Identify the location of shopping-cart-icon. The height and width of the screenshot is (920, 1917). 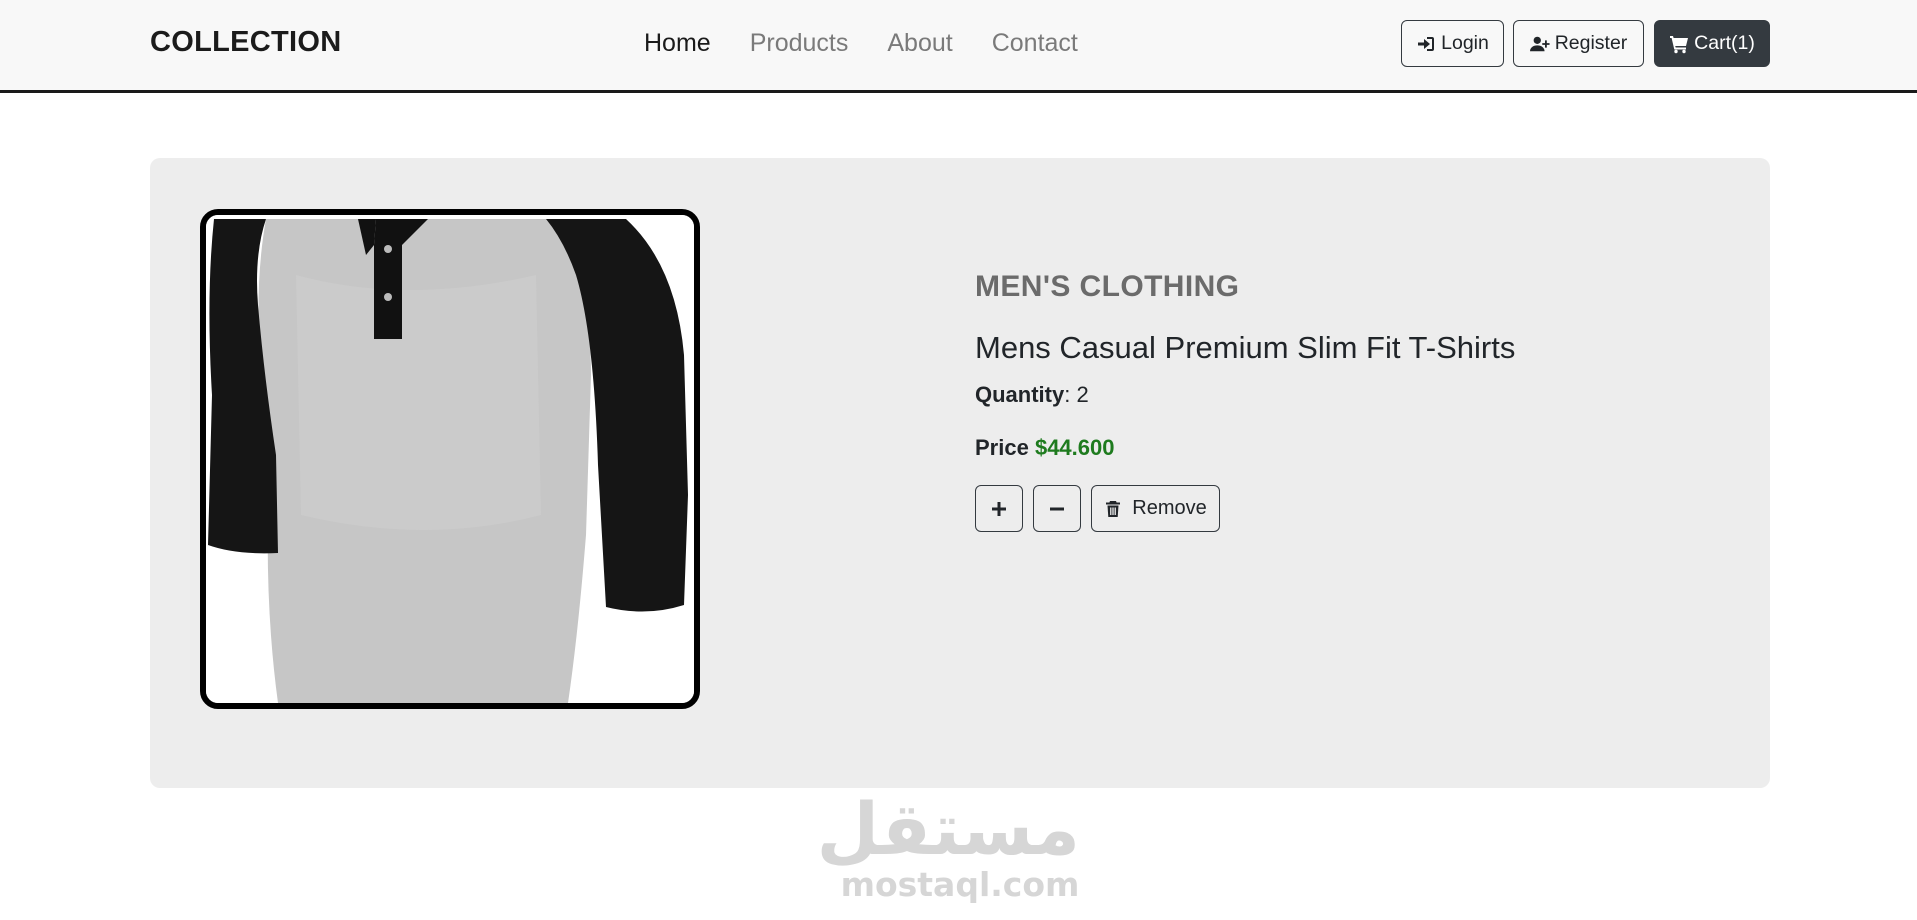
(1679, 44).